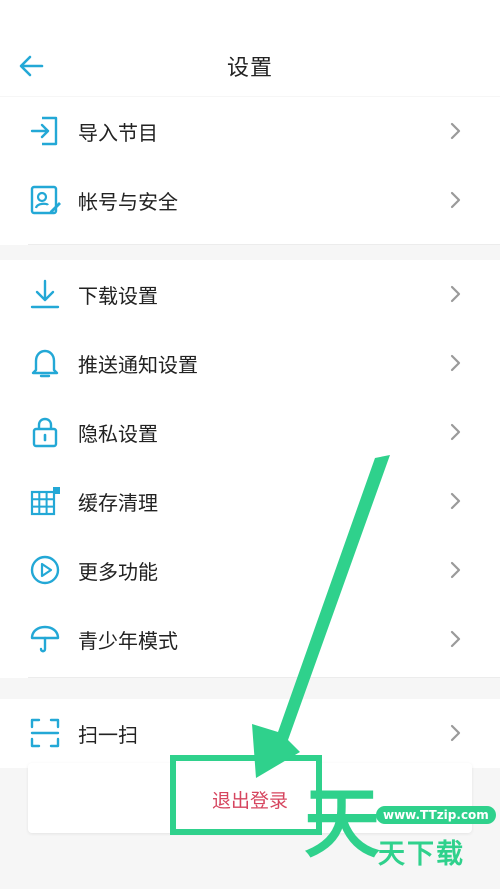  I want to click on page-title: 设置, so click(249, 68).